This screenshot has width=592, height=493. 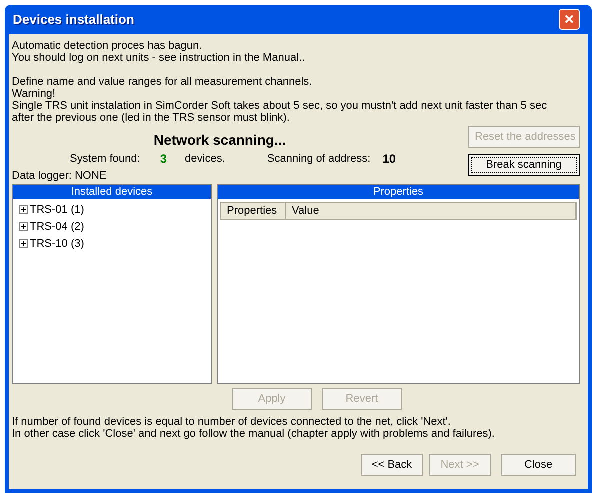 I want to click on tree-item: TRS-01 (1), so click(x=112, y=209).